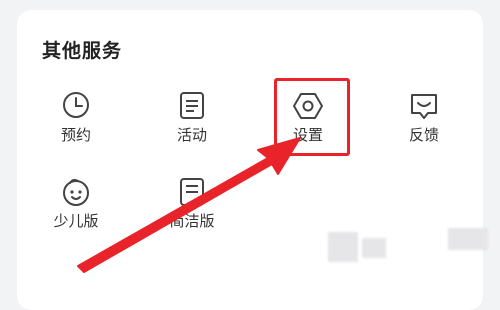  What do you see at coordinates (82, 51) in the screenshot?
I see `section-title: 其他服务` at bounding box center [82, 51].